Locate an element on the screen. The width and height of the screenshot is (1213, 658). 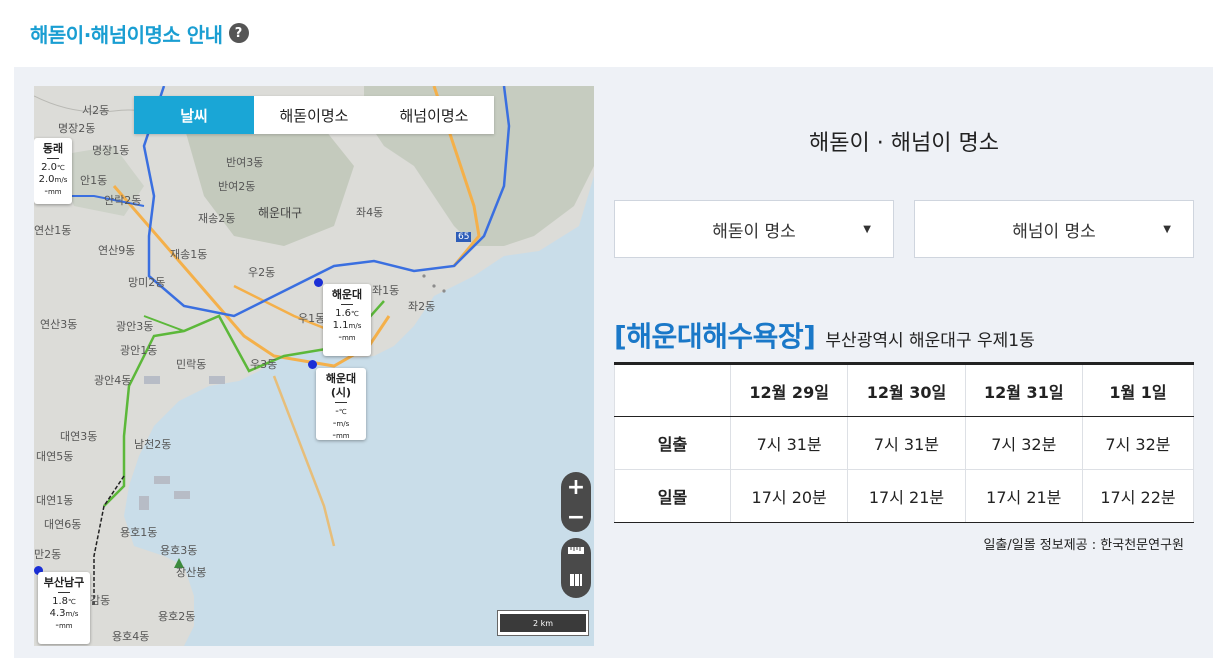
map-label: 반여3동 is located at coordinates (245, 162).